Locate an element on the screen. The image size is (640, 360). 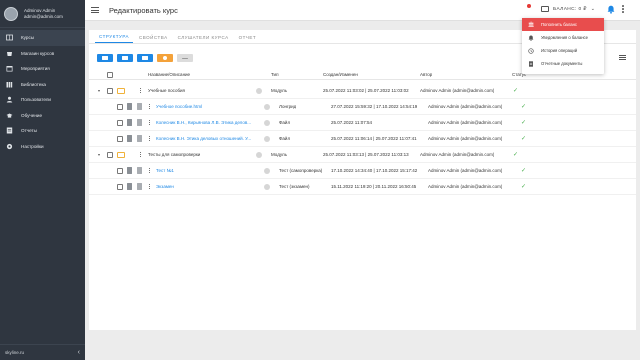
collapse-sidebar-icon: ‹ is located at coordinates (79, 352).